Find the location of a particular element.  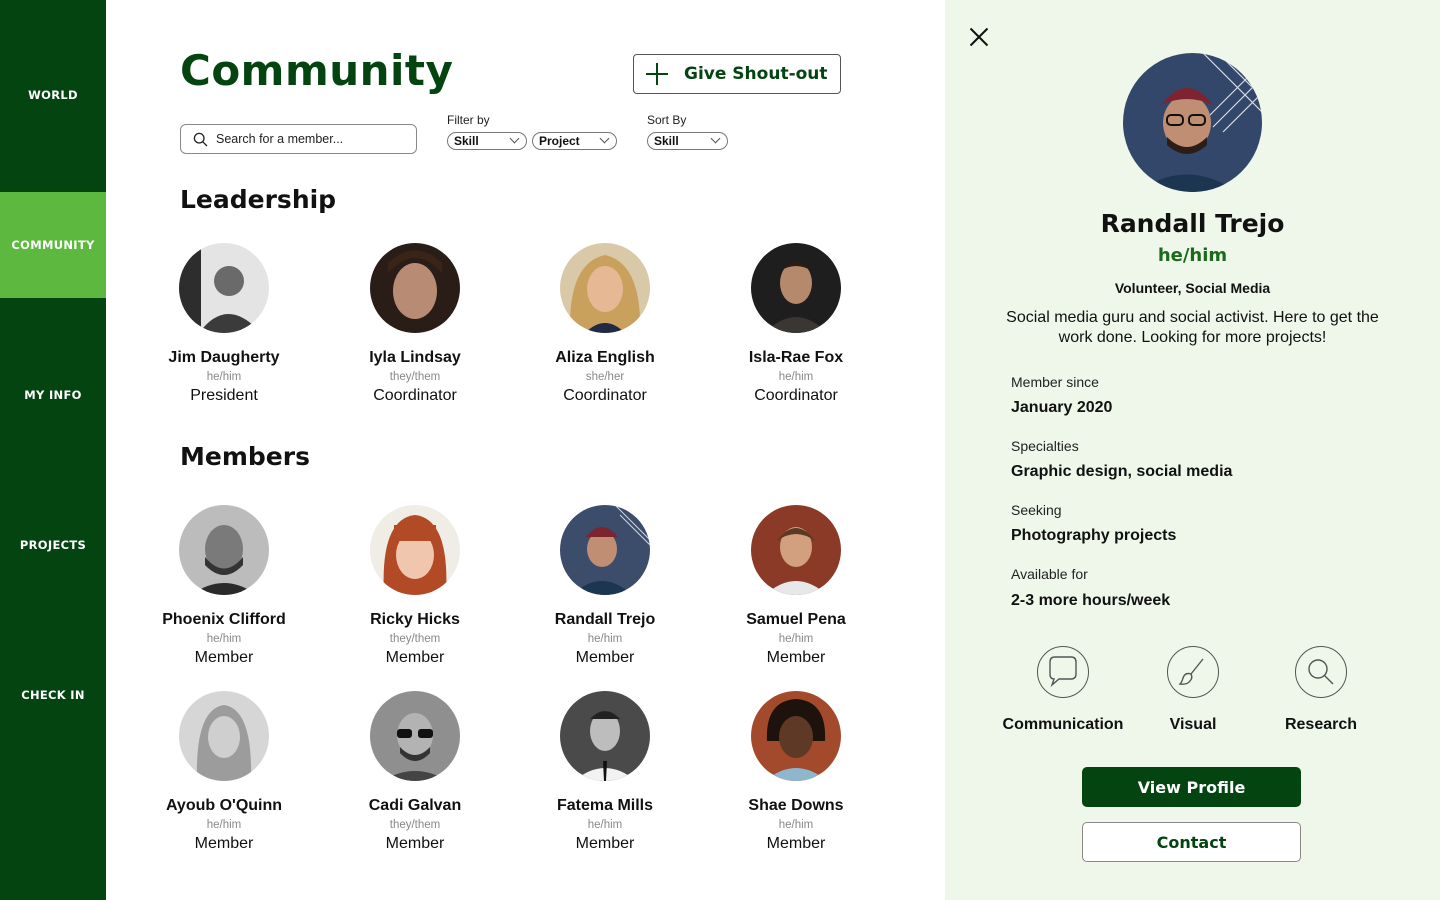

leadership-heading: Leadership is located at coordinates (258, 199).